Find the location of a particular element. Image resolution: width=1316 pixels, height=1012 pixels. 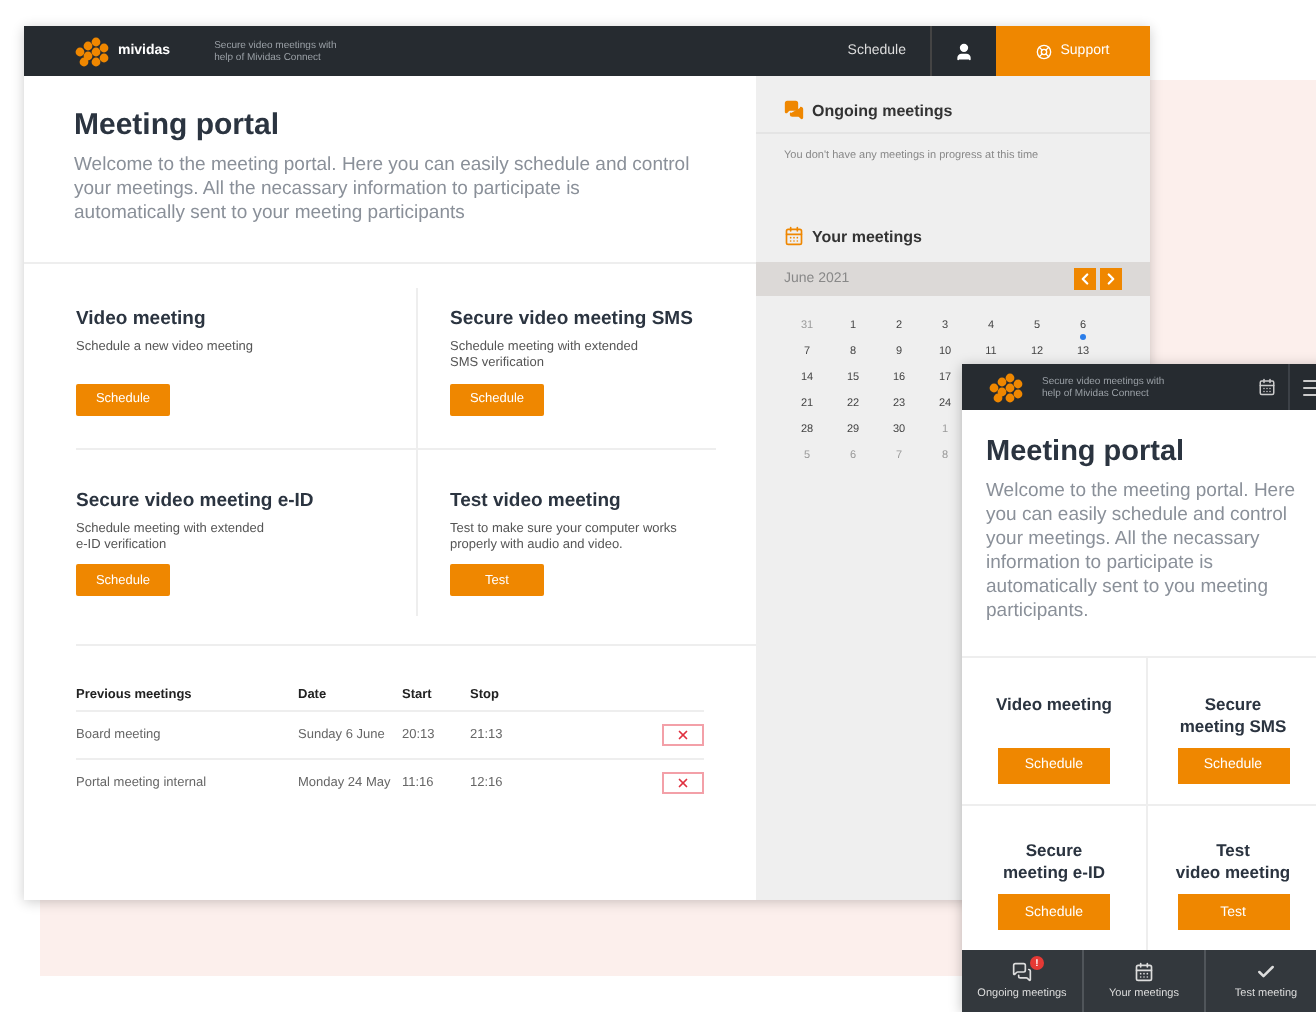

chevron-left-icon is located at coordinates (1085, 279).